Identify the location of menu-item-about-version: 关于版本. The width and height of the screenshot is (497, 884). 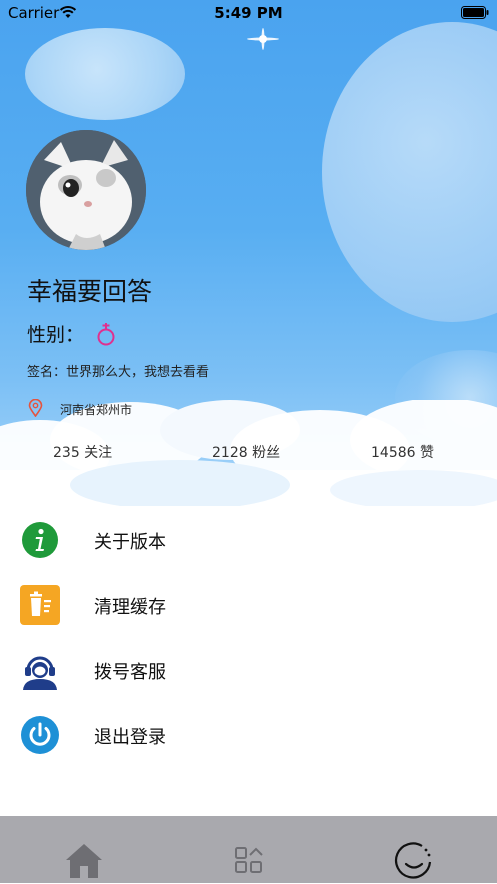
(248, 538).